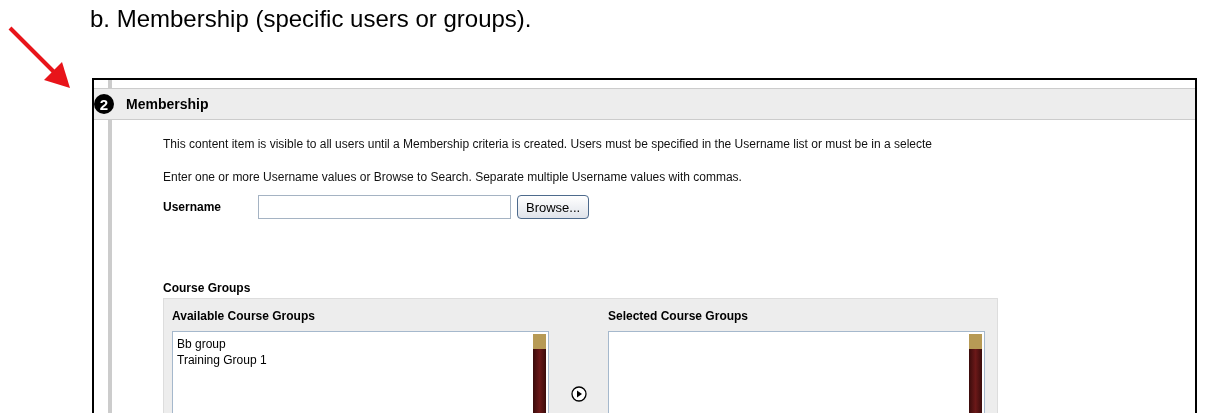 The image size is (1211, 413). I want to click on document-heading: b. Membership (specific users or groups)., so click(311, 19).